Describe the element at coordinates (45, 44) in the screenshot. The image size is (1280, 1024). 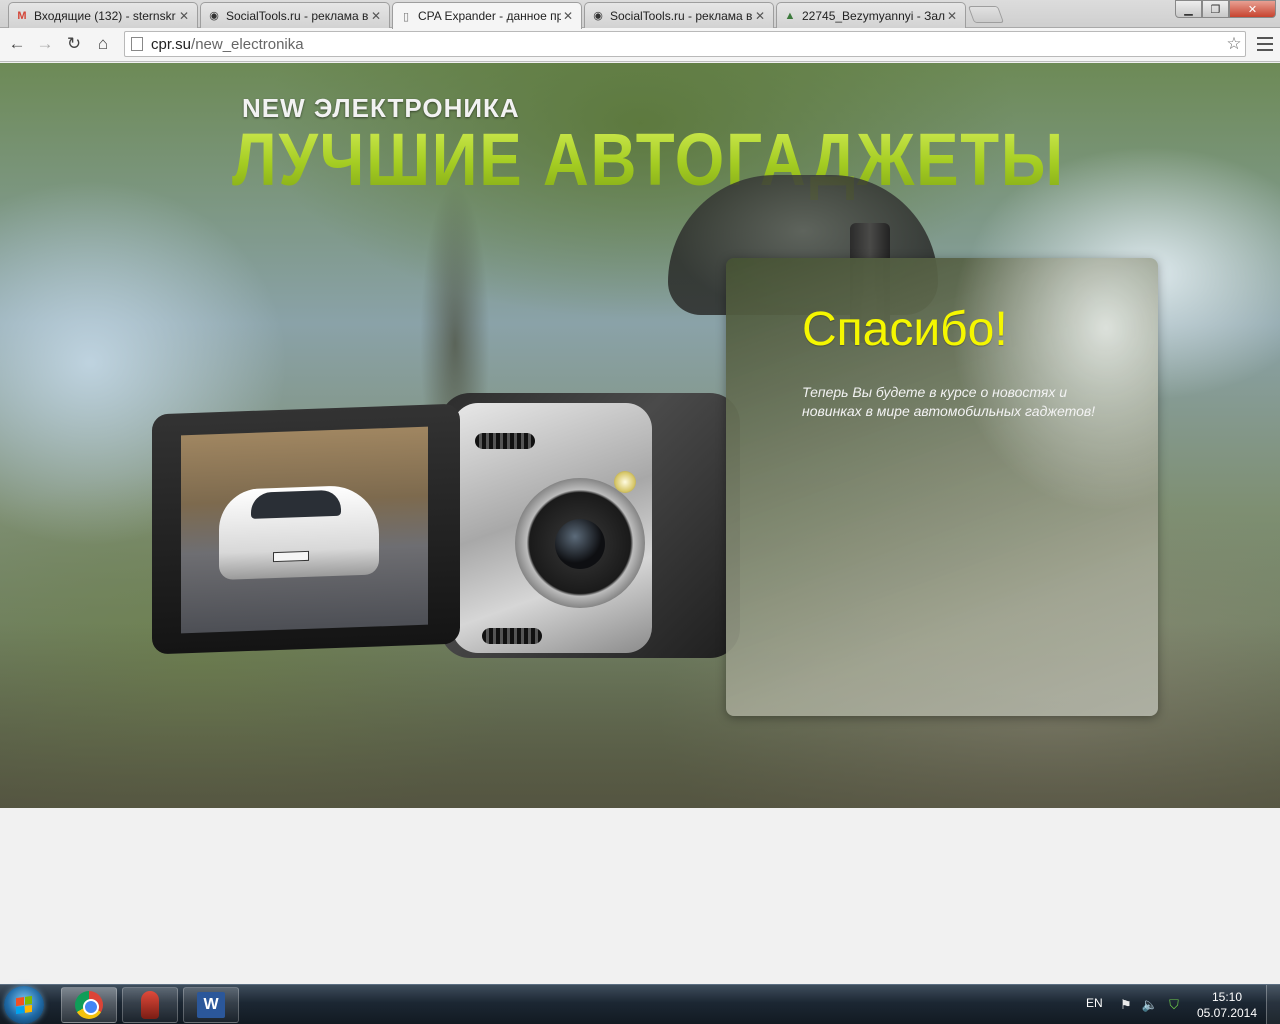
I see `forward-arrow-icon: →` at that location.